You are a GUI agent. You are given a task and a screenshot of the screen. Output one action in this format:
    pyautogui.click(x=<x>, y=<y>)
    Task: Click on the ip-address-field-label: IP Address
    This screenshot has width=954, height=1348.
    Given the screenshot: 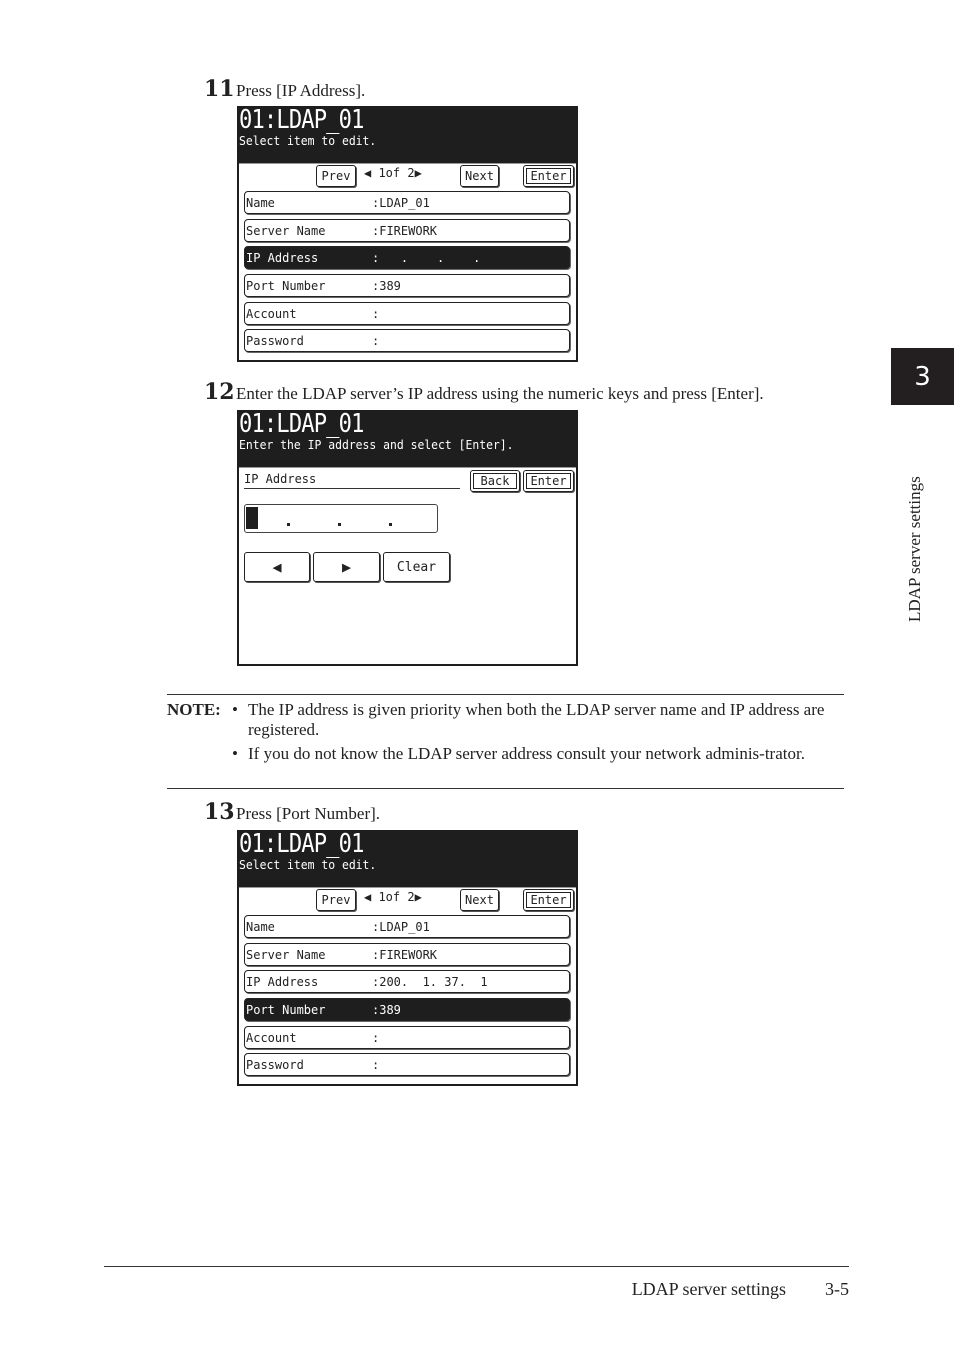 What is the action you would take?
    pyautogui.click(x=352, y=479)
    